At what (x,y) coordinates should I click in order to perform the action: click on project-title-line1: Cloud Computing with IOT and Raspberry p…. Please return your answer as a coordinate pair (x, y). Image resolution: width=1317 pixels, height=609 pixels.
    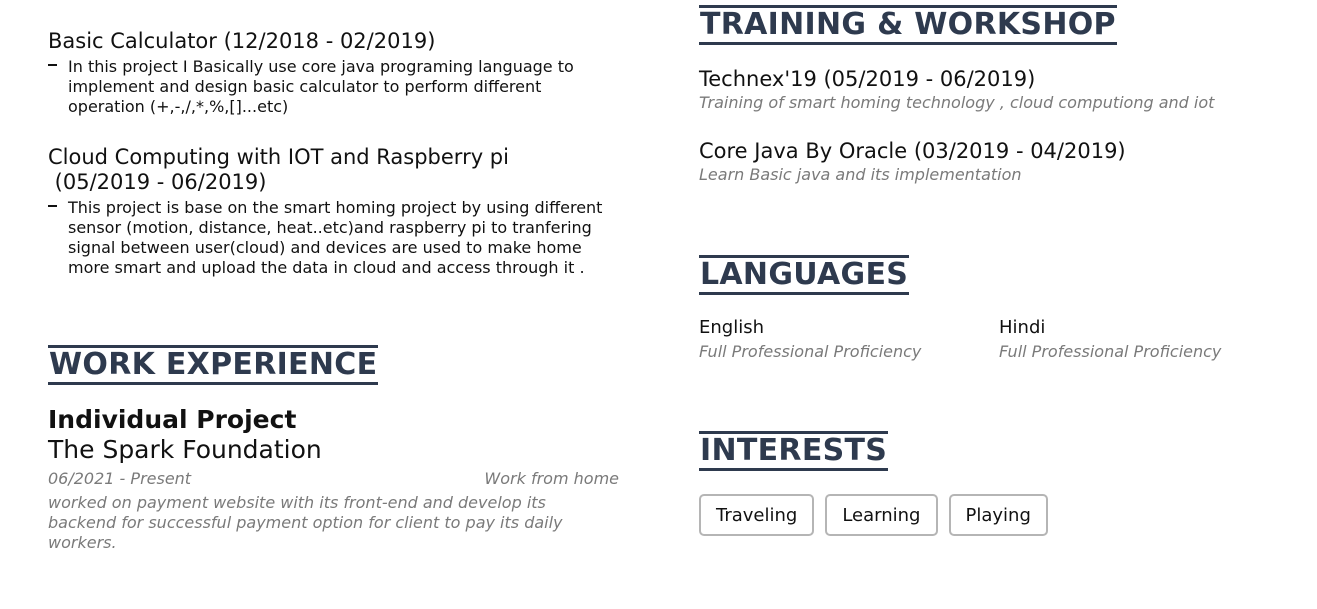
    Looking at the image, I should click on (278, 157).